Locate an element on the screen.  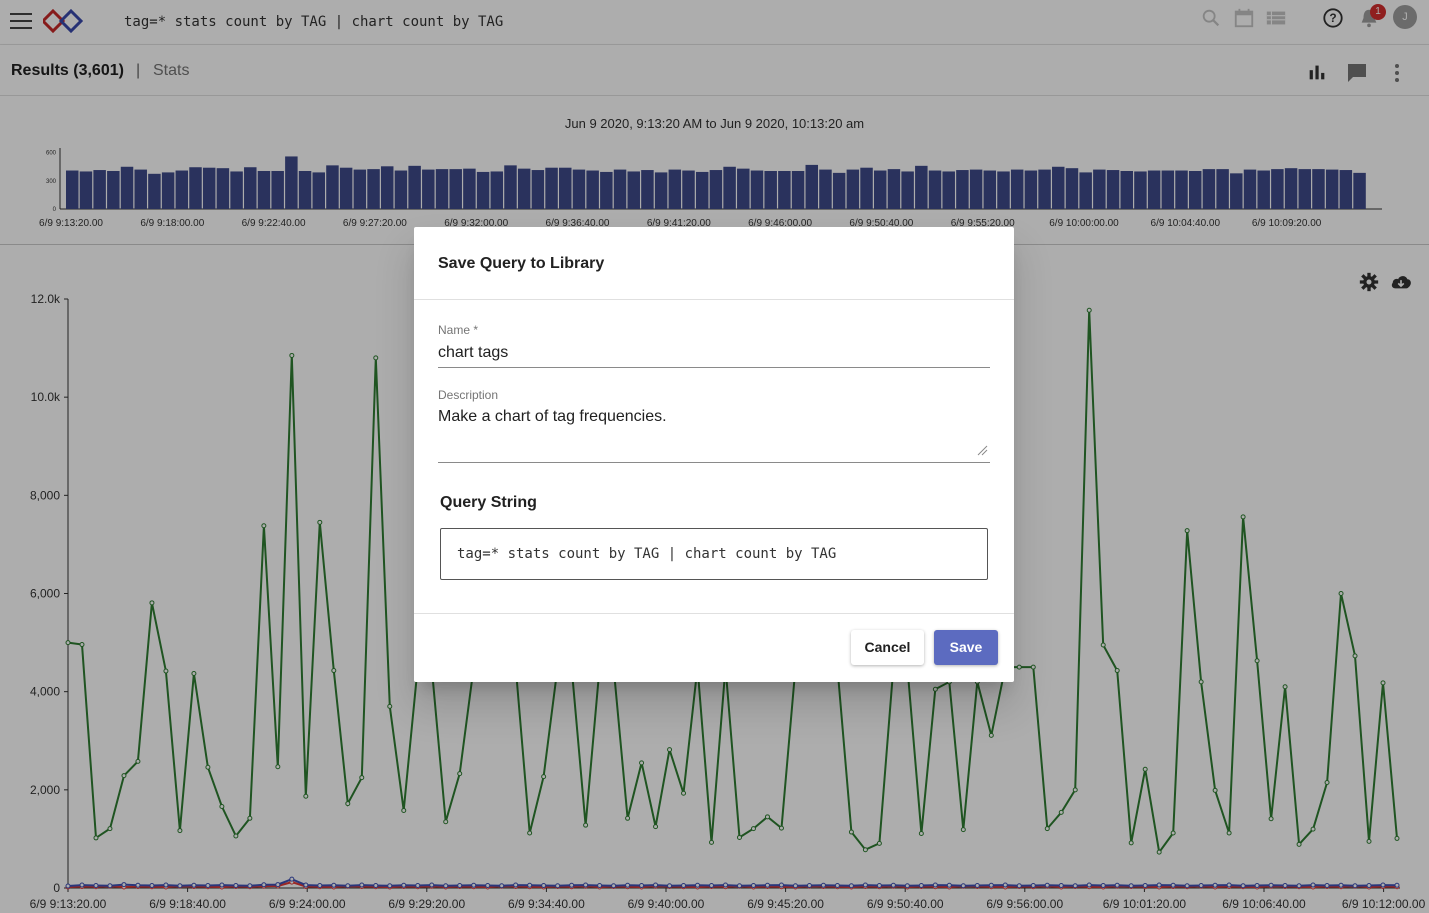
name-underline is located at coordinates (714, 367).